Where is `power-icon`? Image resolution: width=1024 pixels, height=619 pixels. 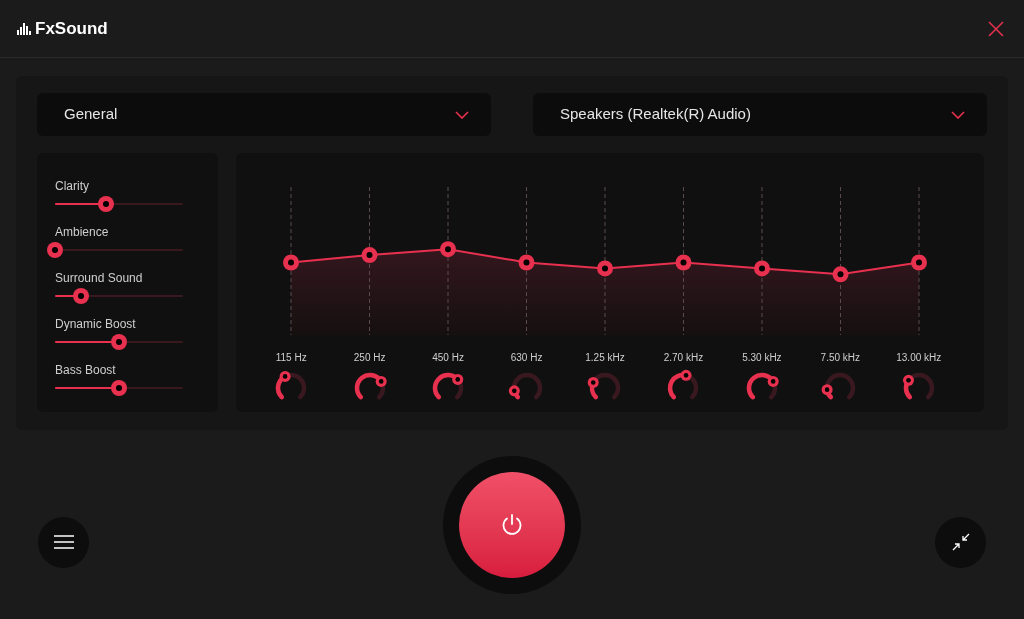
power-icon is located at coordinates (512, 525).